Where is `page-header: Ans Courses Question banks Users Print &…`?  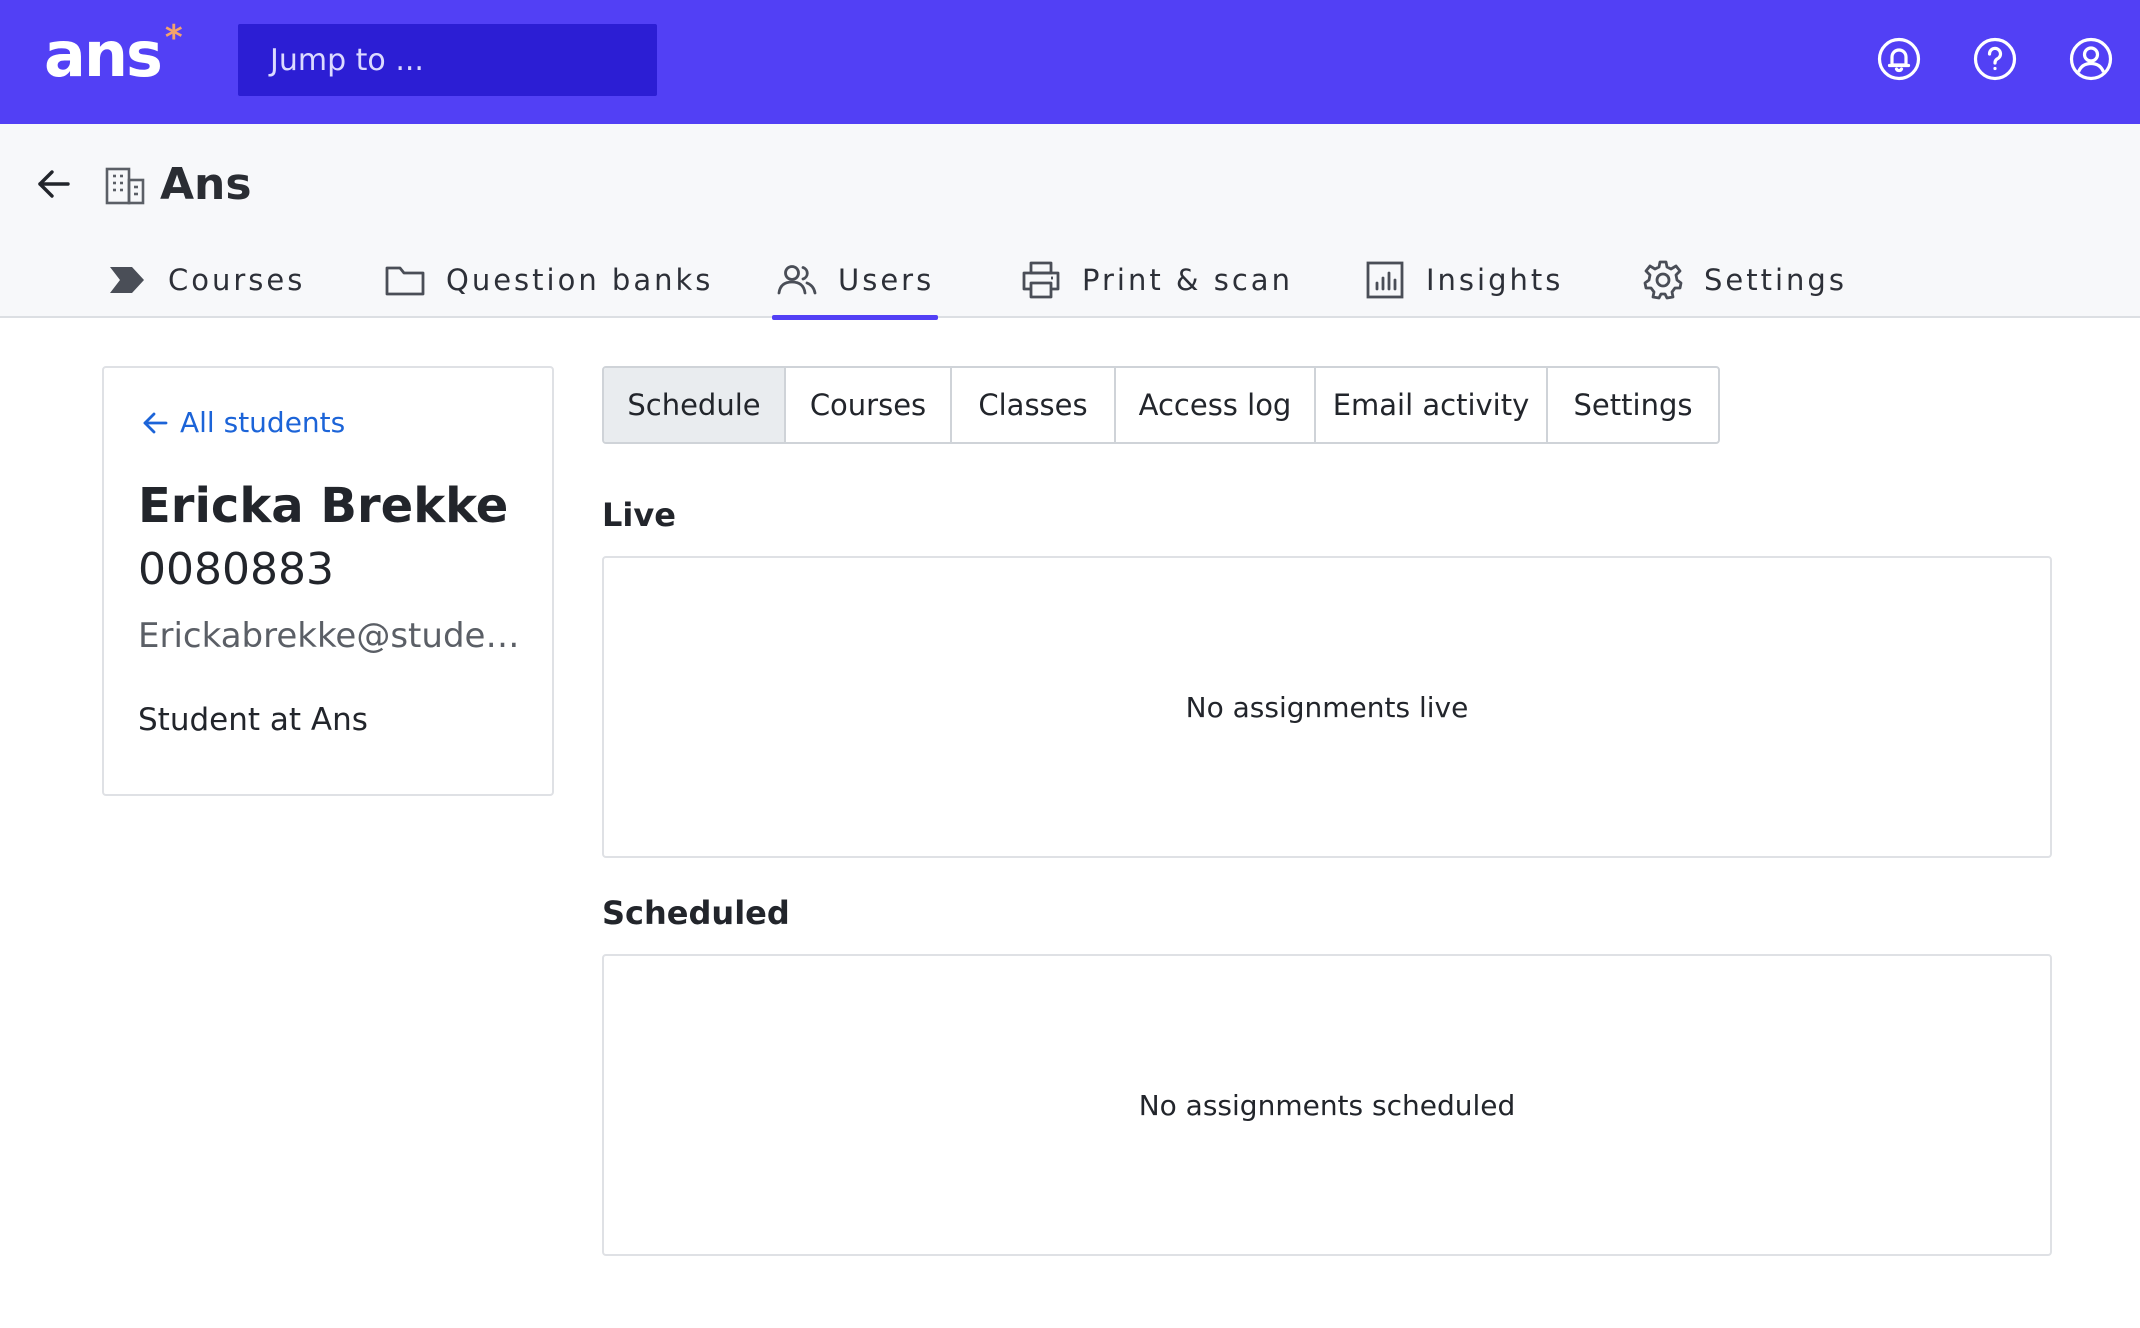
page-header: Ans Courses Question banks Users Print &… is located at coordinates (1070, 222).